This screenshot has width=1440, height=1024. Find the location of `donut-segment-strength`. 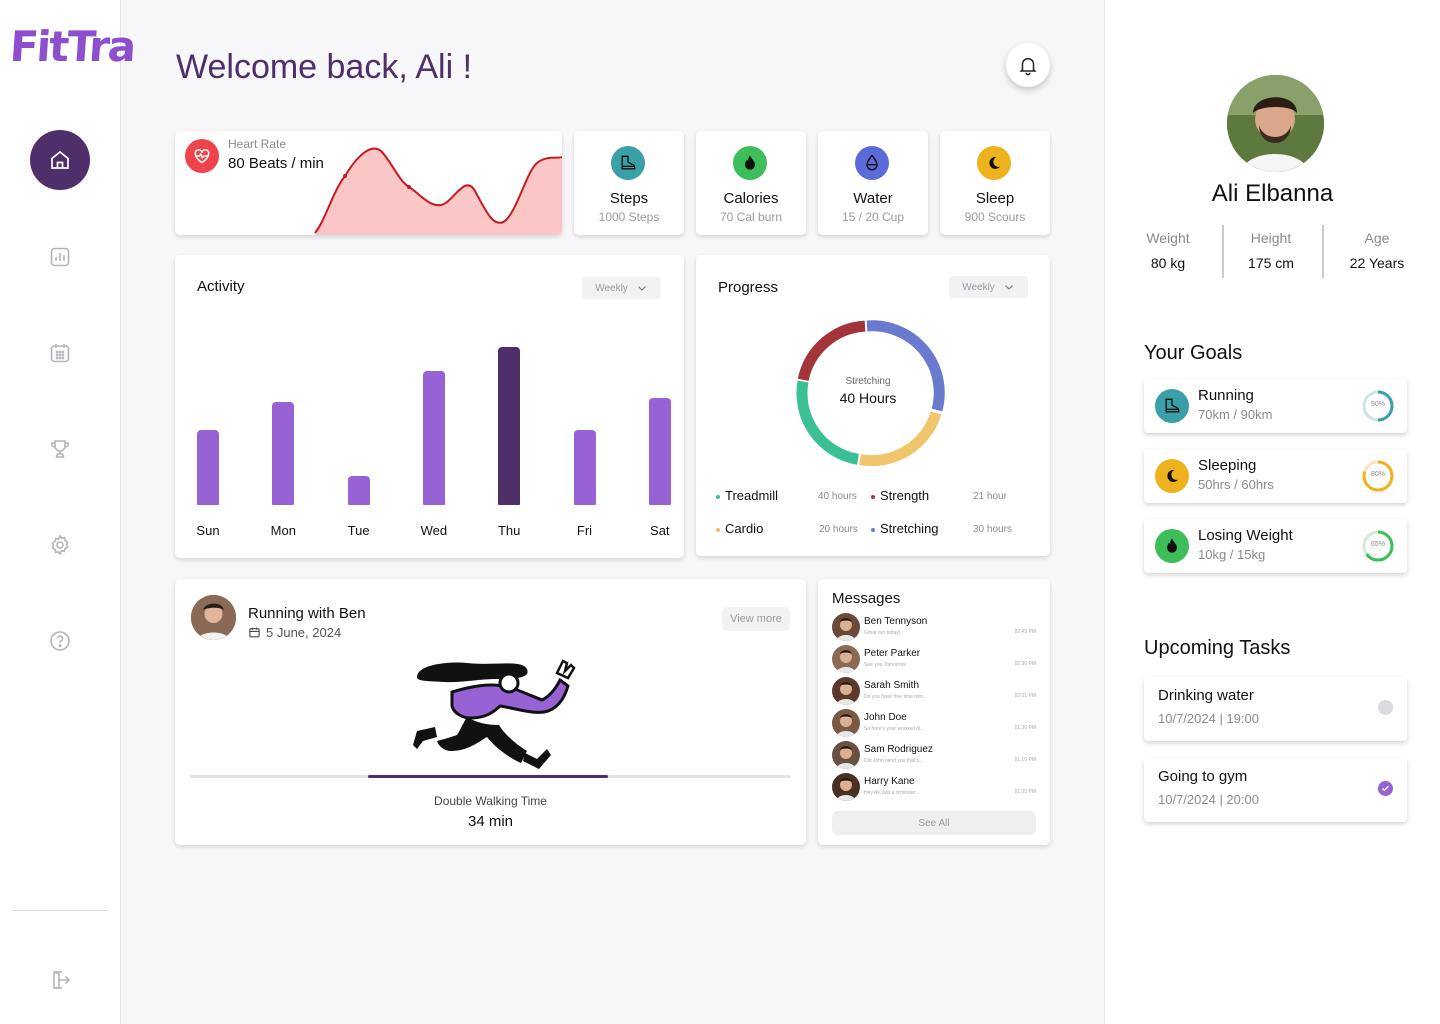

donut-segment-strength is located at coordinates (831, 351).